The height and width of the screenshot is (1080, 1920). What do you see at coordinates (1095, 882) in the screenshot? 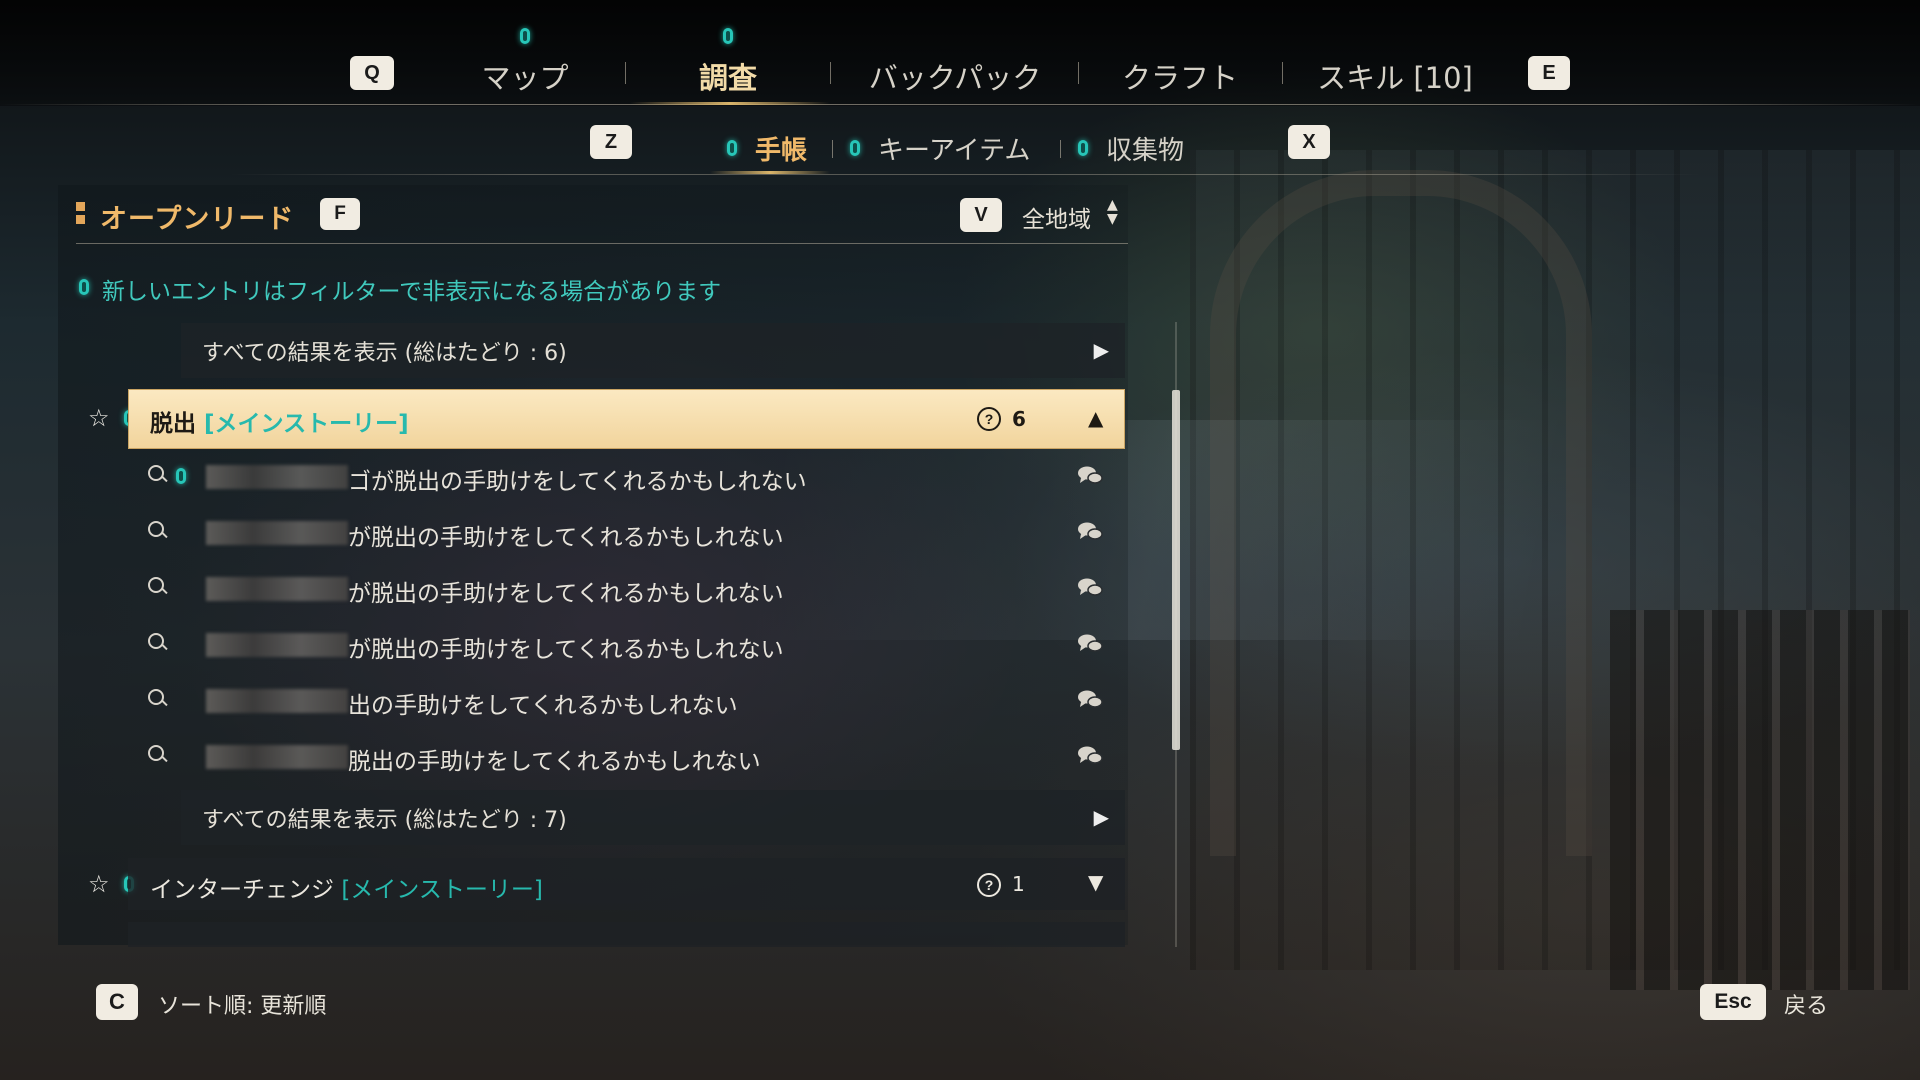
I see `expand-arrow-icon: ▼` at bounding box center [1095, 882].